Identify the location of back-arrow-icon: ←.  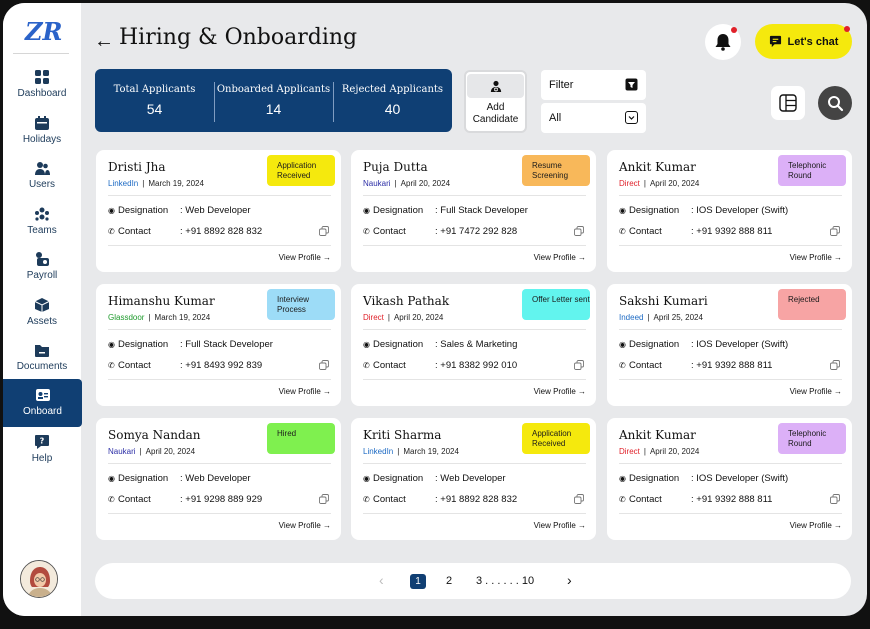
(104, 41).